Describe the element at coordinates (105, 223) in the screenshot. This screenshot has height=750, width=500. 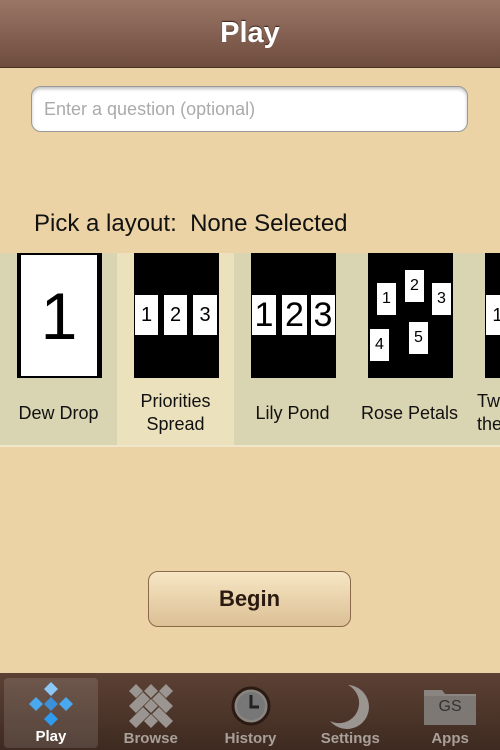
I see `pick-label: Pick a layout:` at that location.